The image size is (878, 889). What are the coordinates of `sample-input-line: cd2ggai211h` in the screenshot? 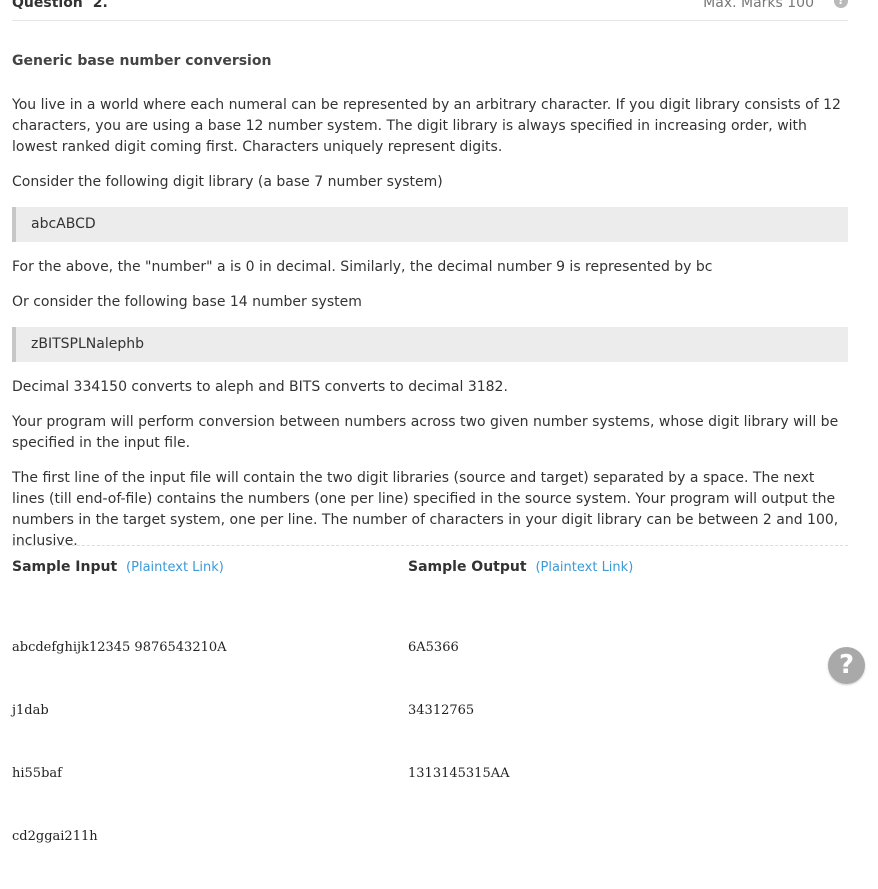 It's located at (55, 836).